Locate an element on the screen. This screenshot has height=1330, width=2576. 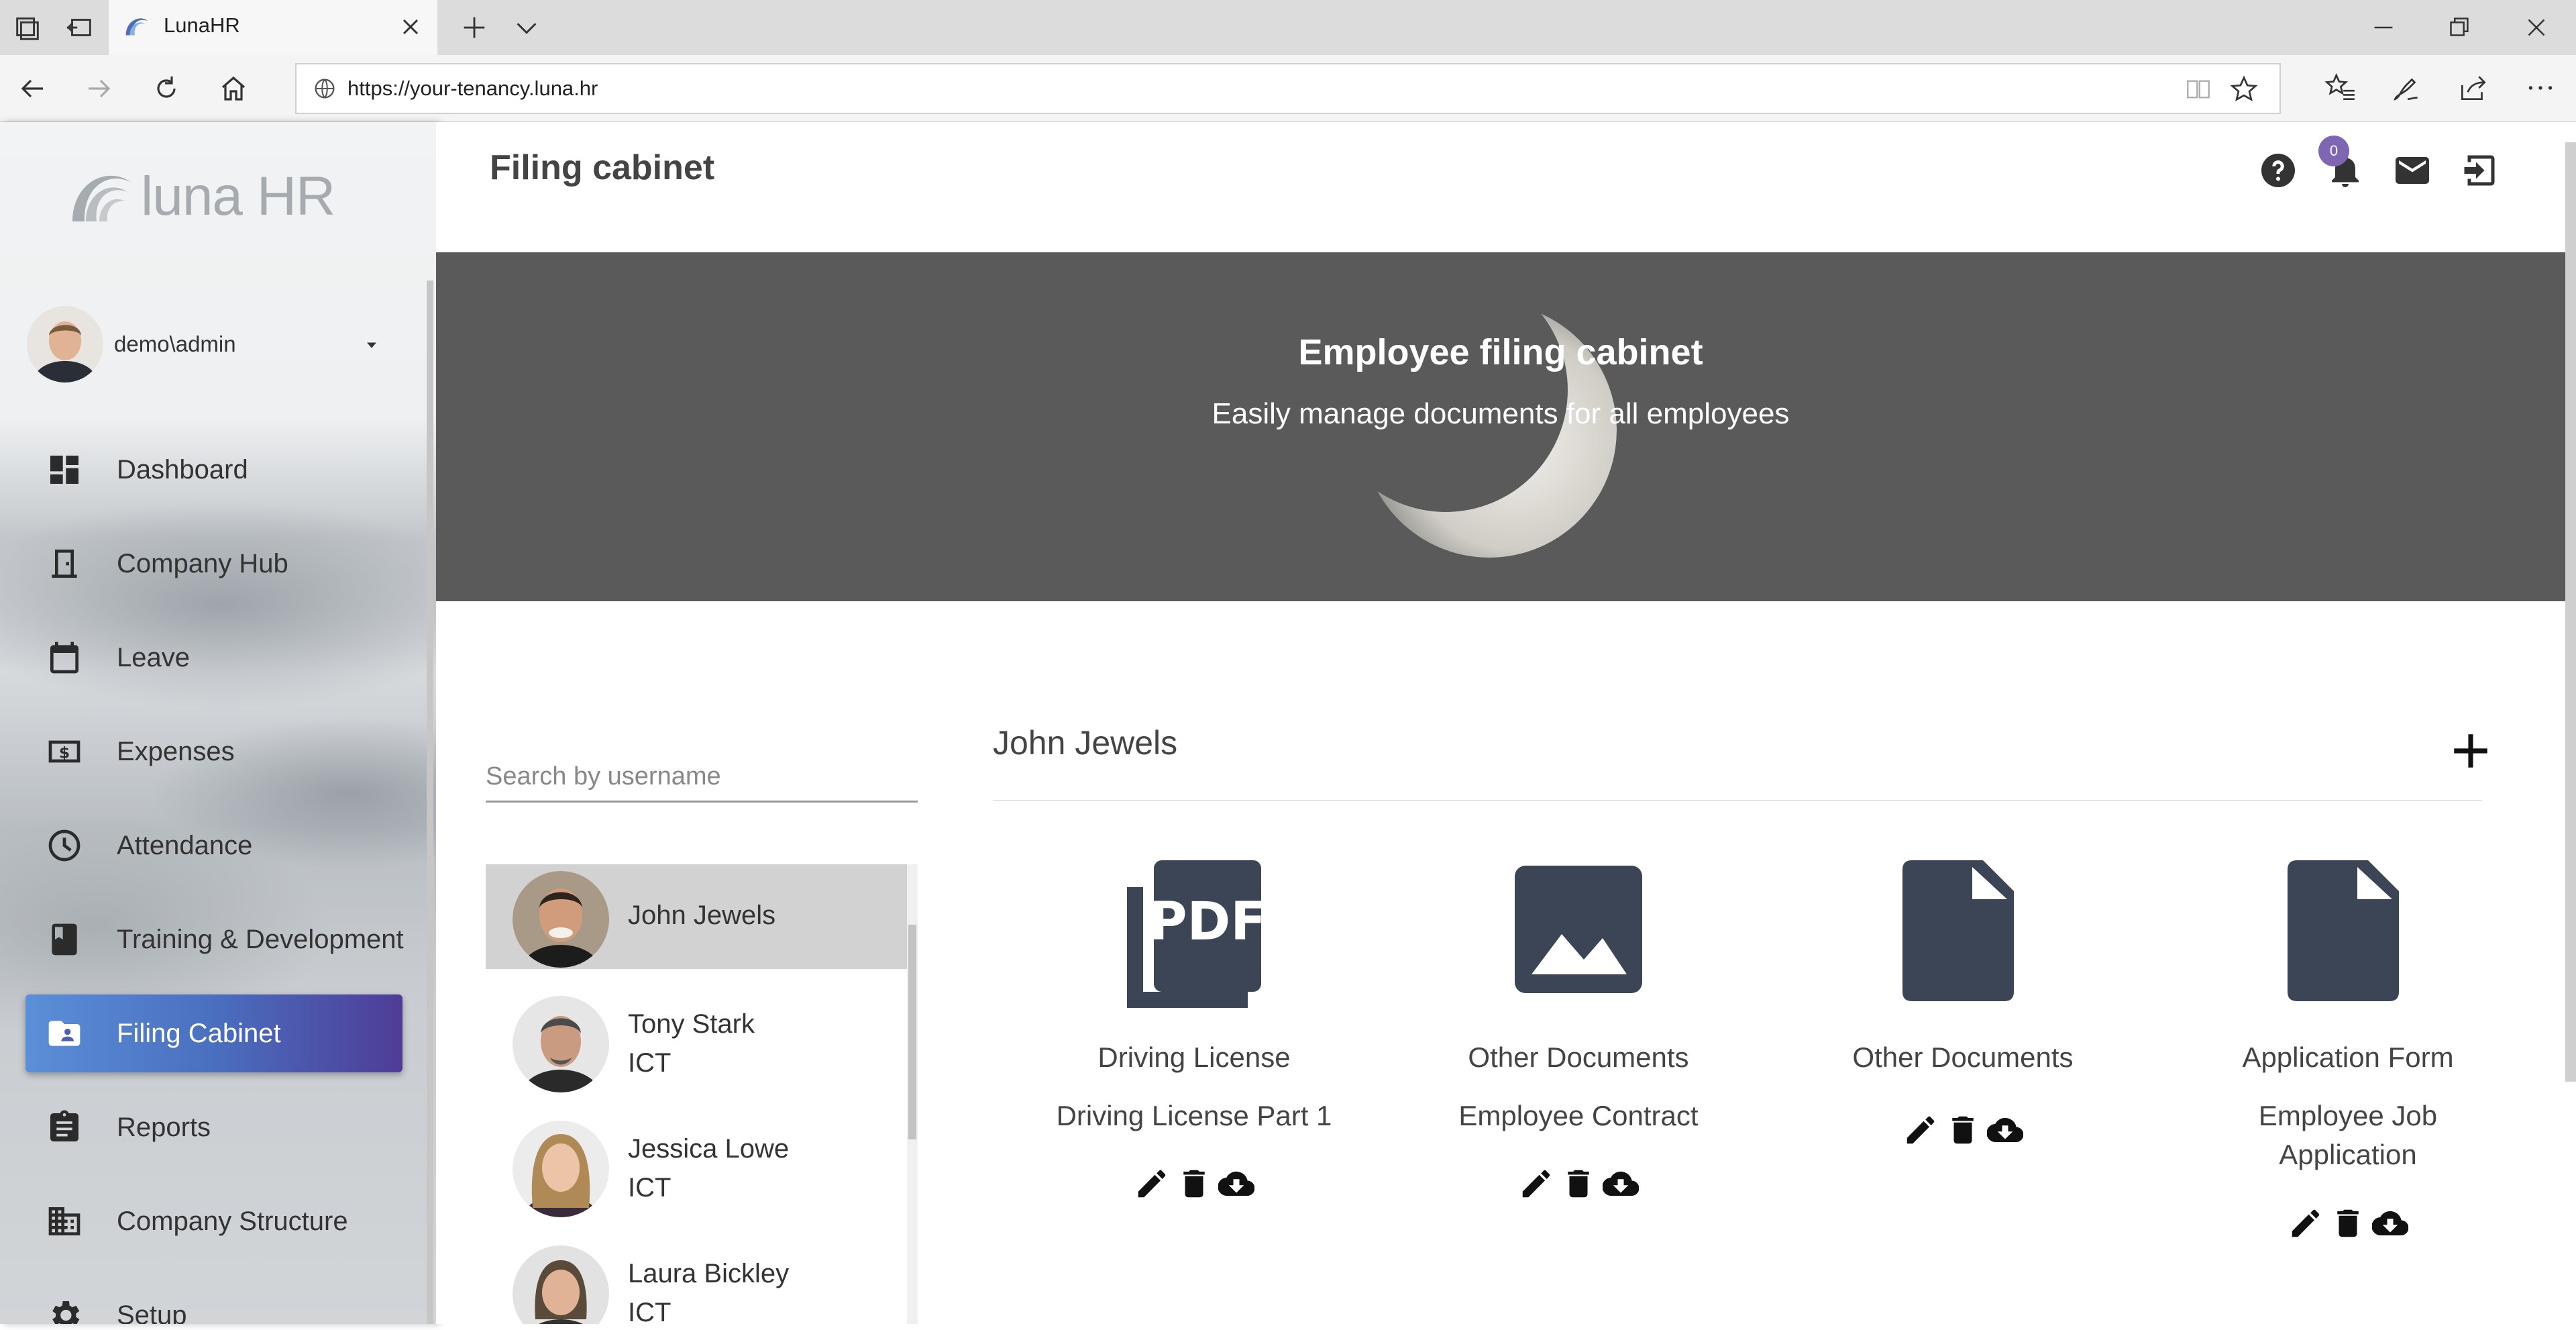
sidebar-item-expenses: $ Expenses is located at coordinates (213, 751).